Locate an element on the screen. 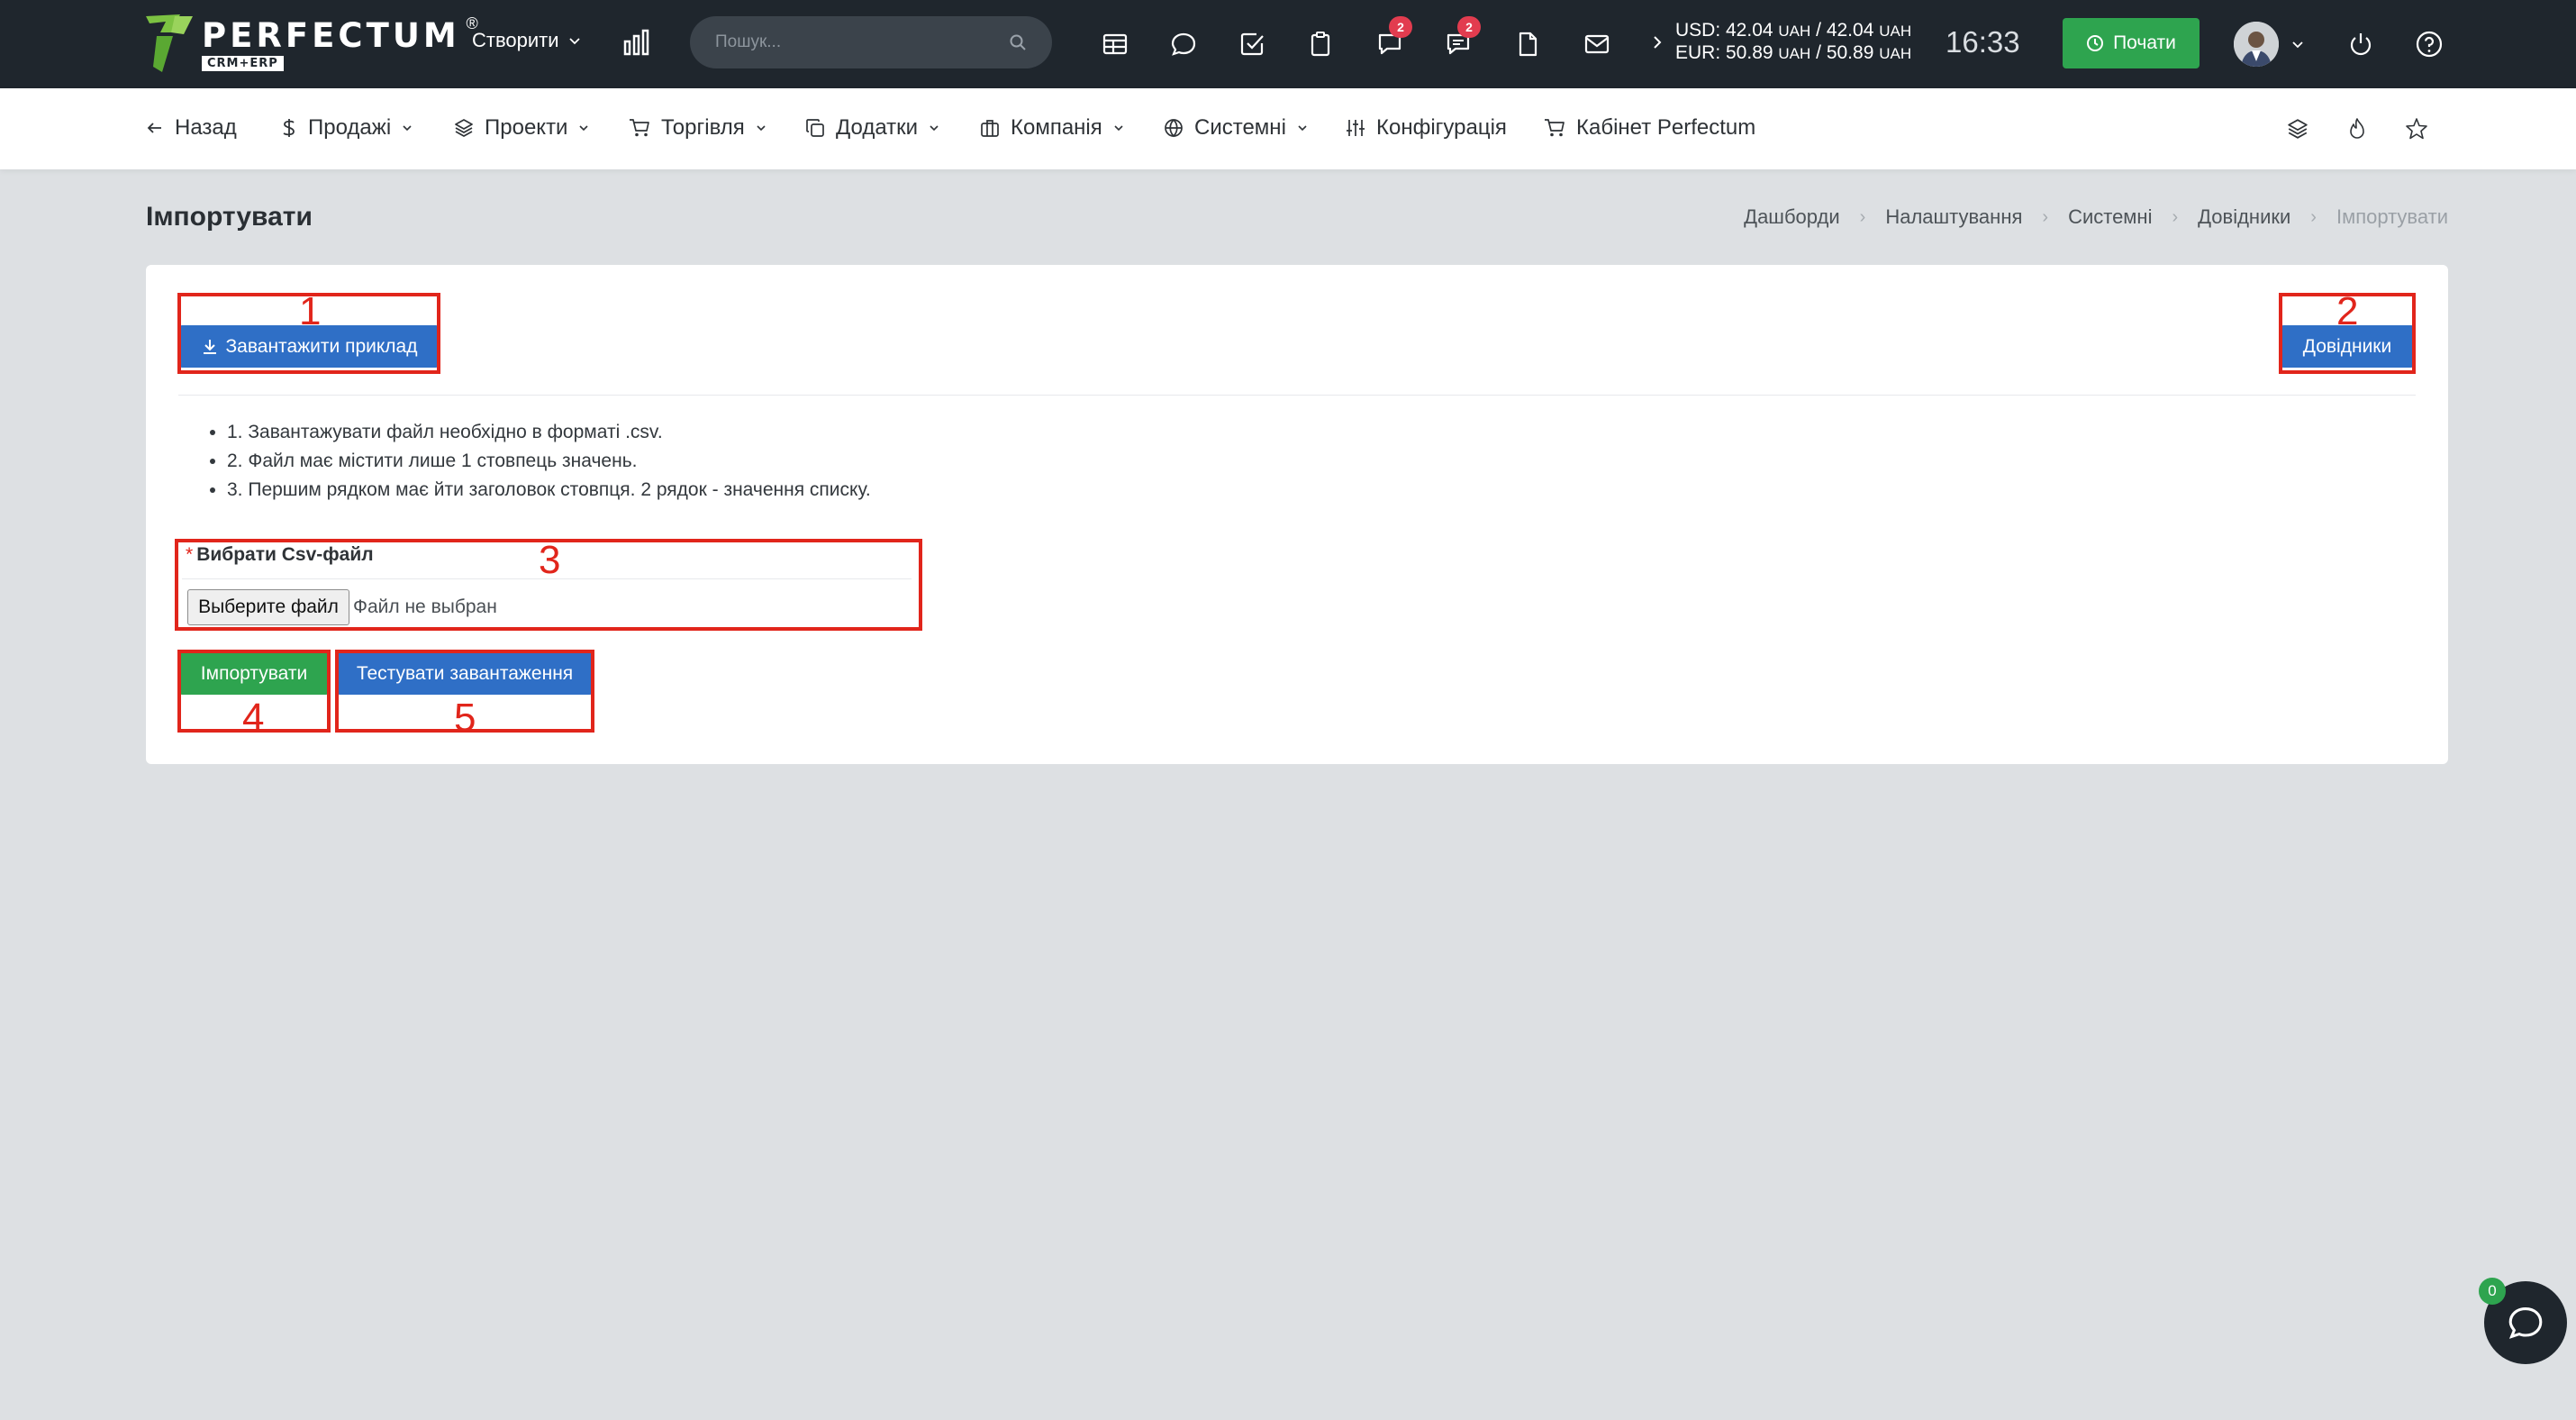  bar-chart-icon is located at coordinates (636, 43).